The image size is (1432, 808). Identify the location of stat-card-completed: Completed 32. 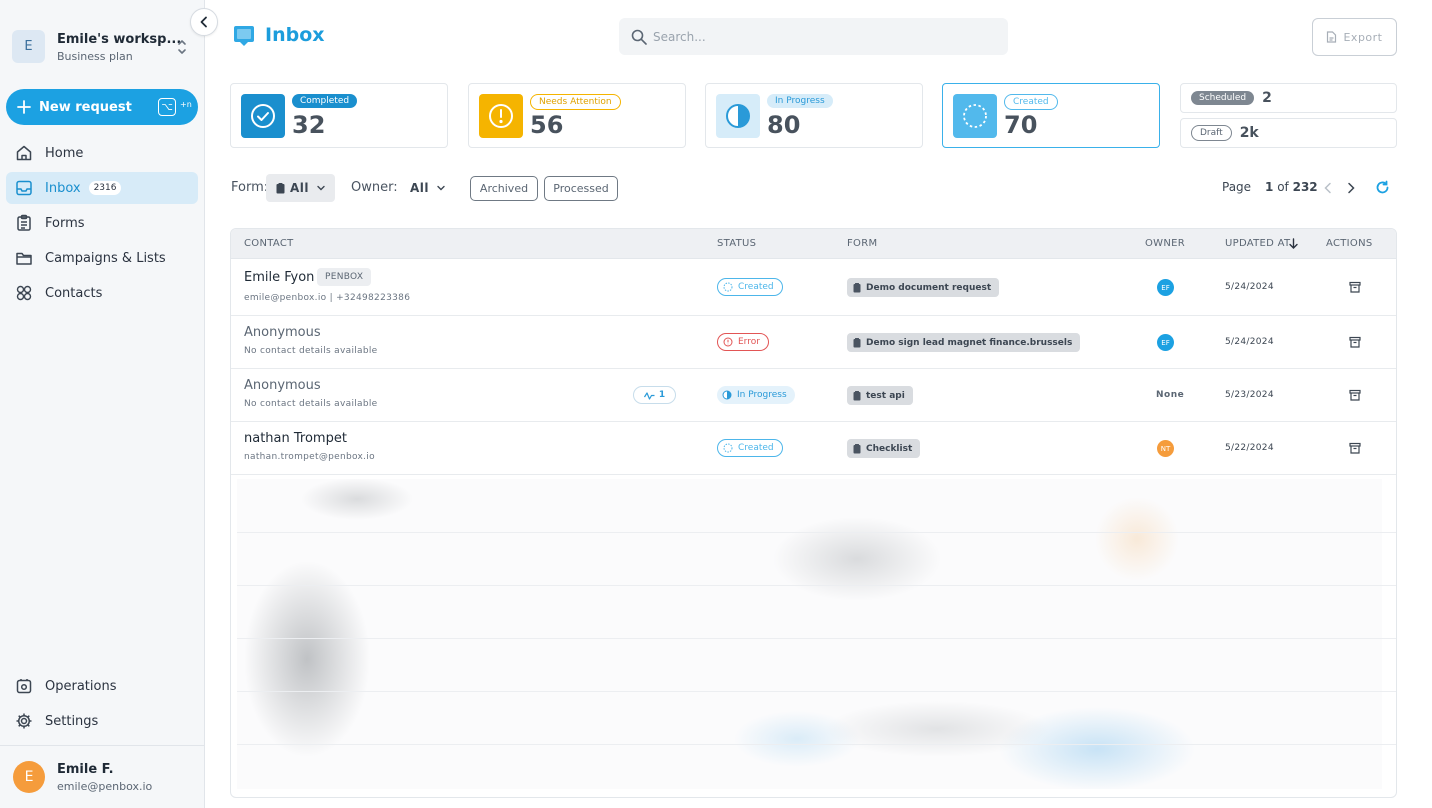
(339, 115).